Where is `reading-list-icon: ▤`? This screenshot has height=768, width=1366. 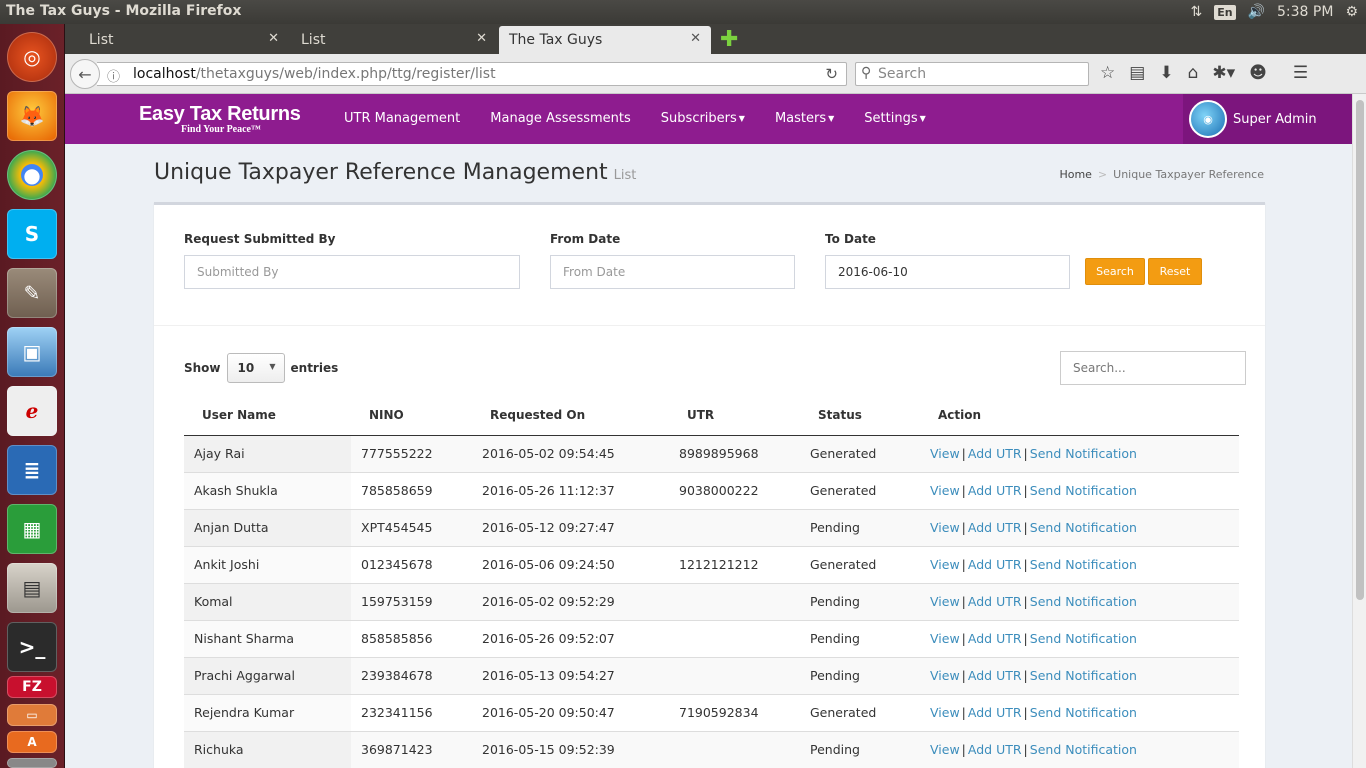 reading-list-icon: ▤ is located at coordinates (1137, 73).